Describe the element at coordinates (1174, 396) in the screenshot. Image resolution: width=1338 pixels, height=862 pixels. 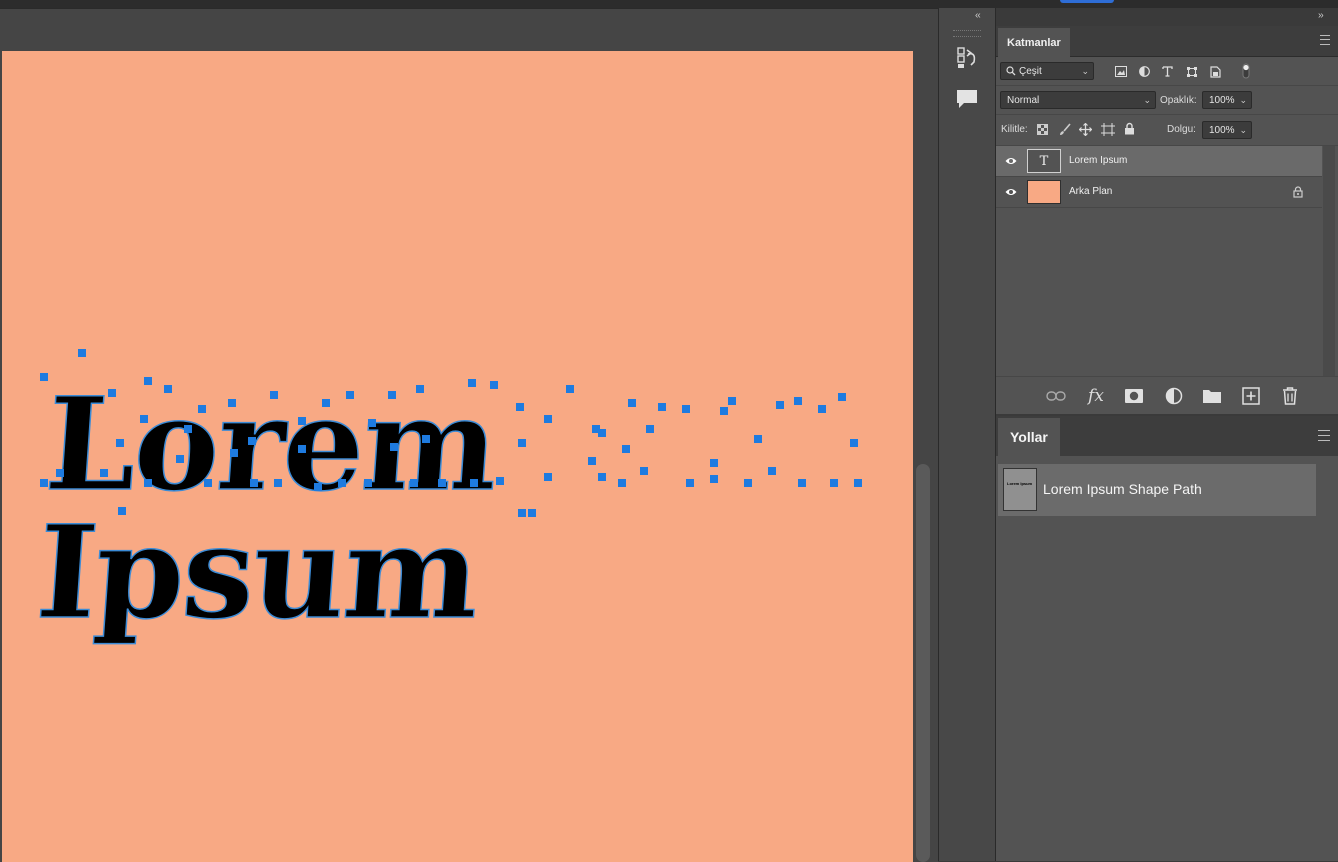
I see `adjustment-button` at that location.